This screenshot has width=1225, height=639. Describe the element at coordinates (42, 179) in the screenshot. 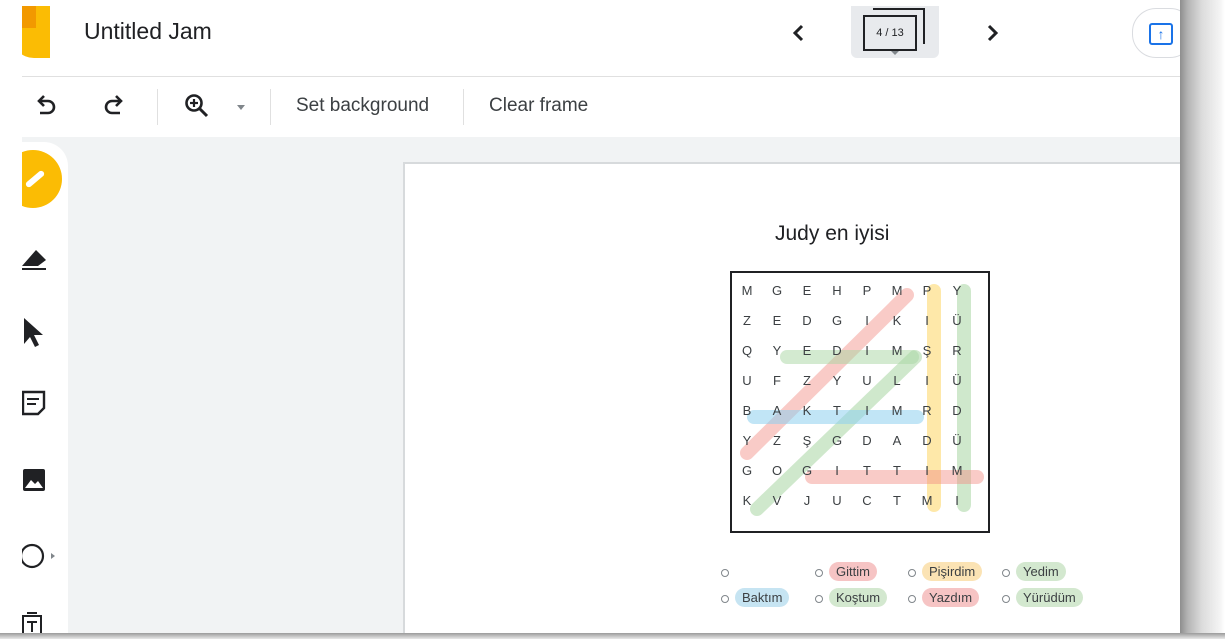

I see `pen-icon` at that location.